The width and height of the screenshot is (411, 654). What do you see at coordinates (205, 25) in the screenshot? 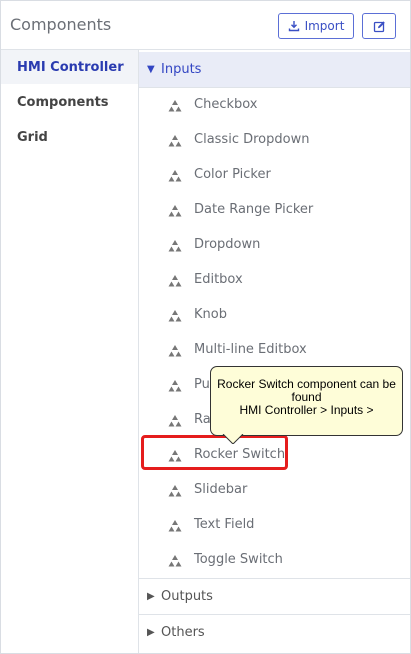
I see `panel-header: Components Import` at bounding box center [205, 25].